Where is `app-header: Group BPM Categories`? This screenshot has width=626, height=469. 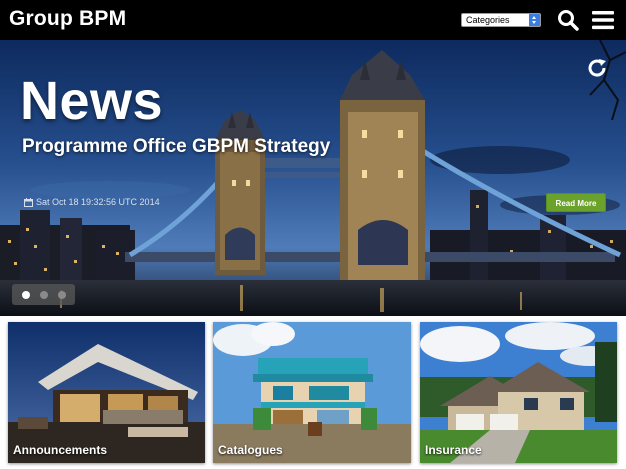
app-header: Group BPM Categories is located at coordinates (313, 20).